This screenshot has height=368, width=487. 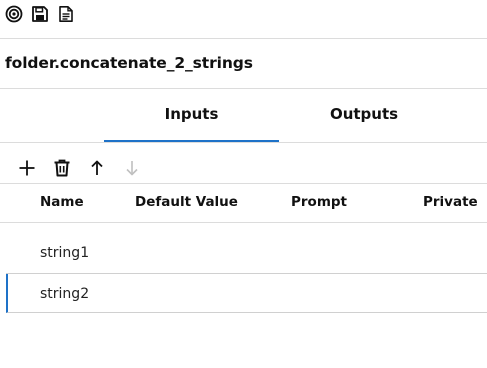 I want to click on column-header-default-value: Default Value, so click(x=186, y=202).